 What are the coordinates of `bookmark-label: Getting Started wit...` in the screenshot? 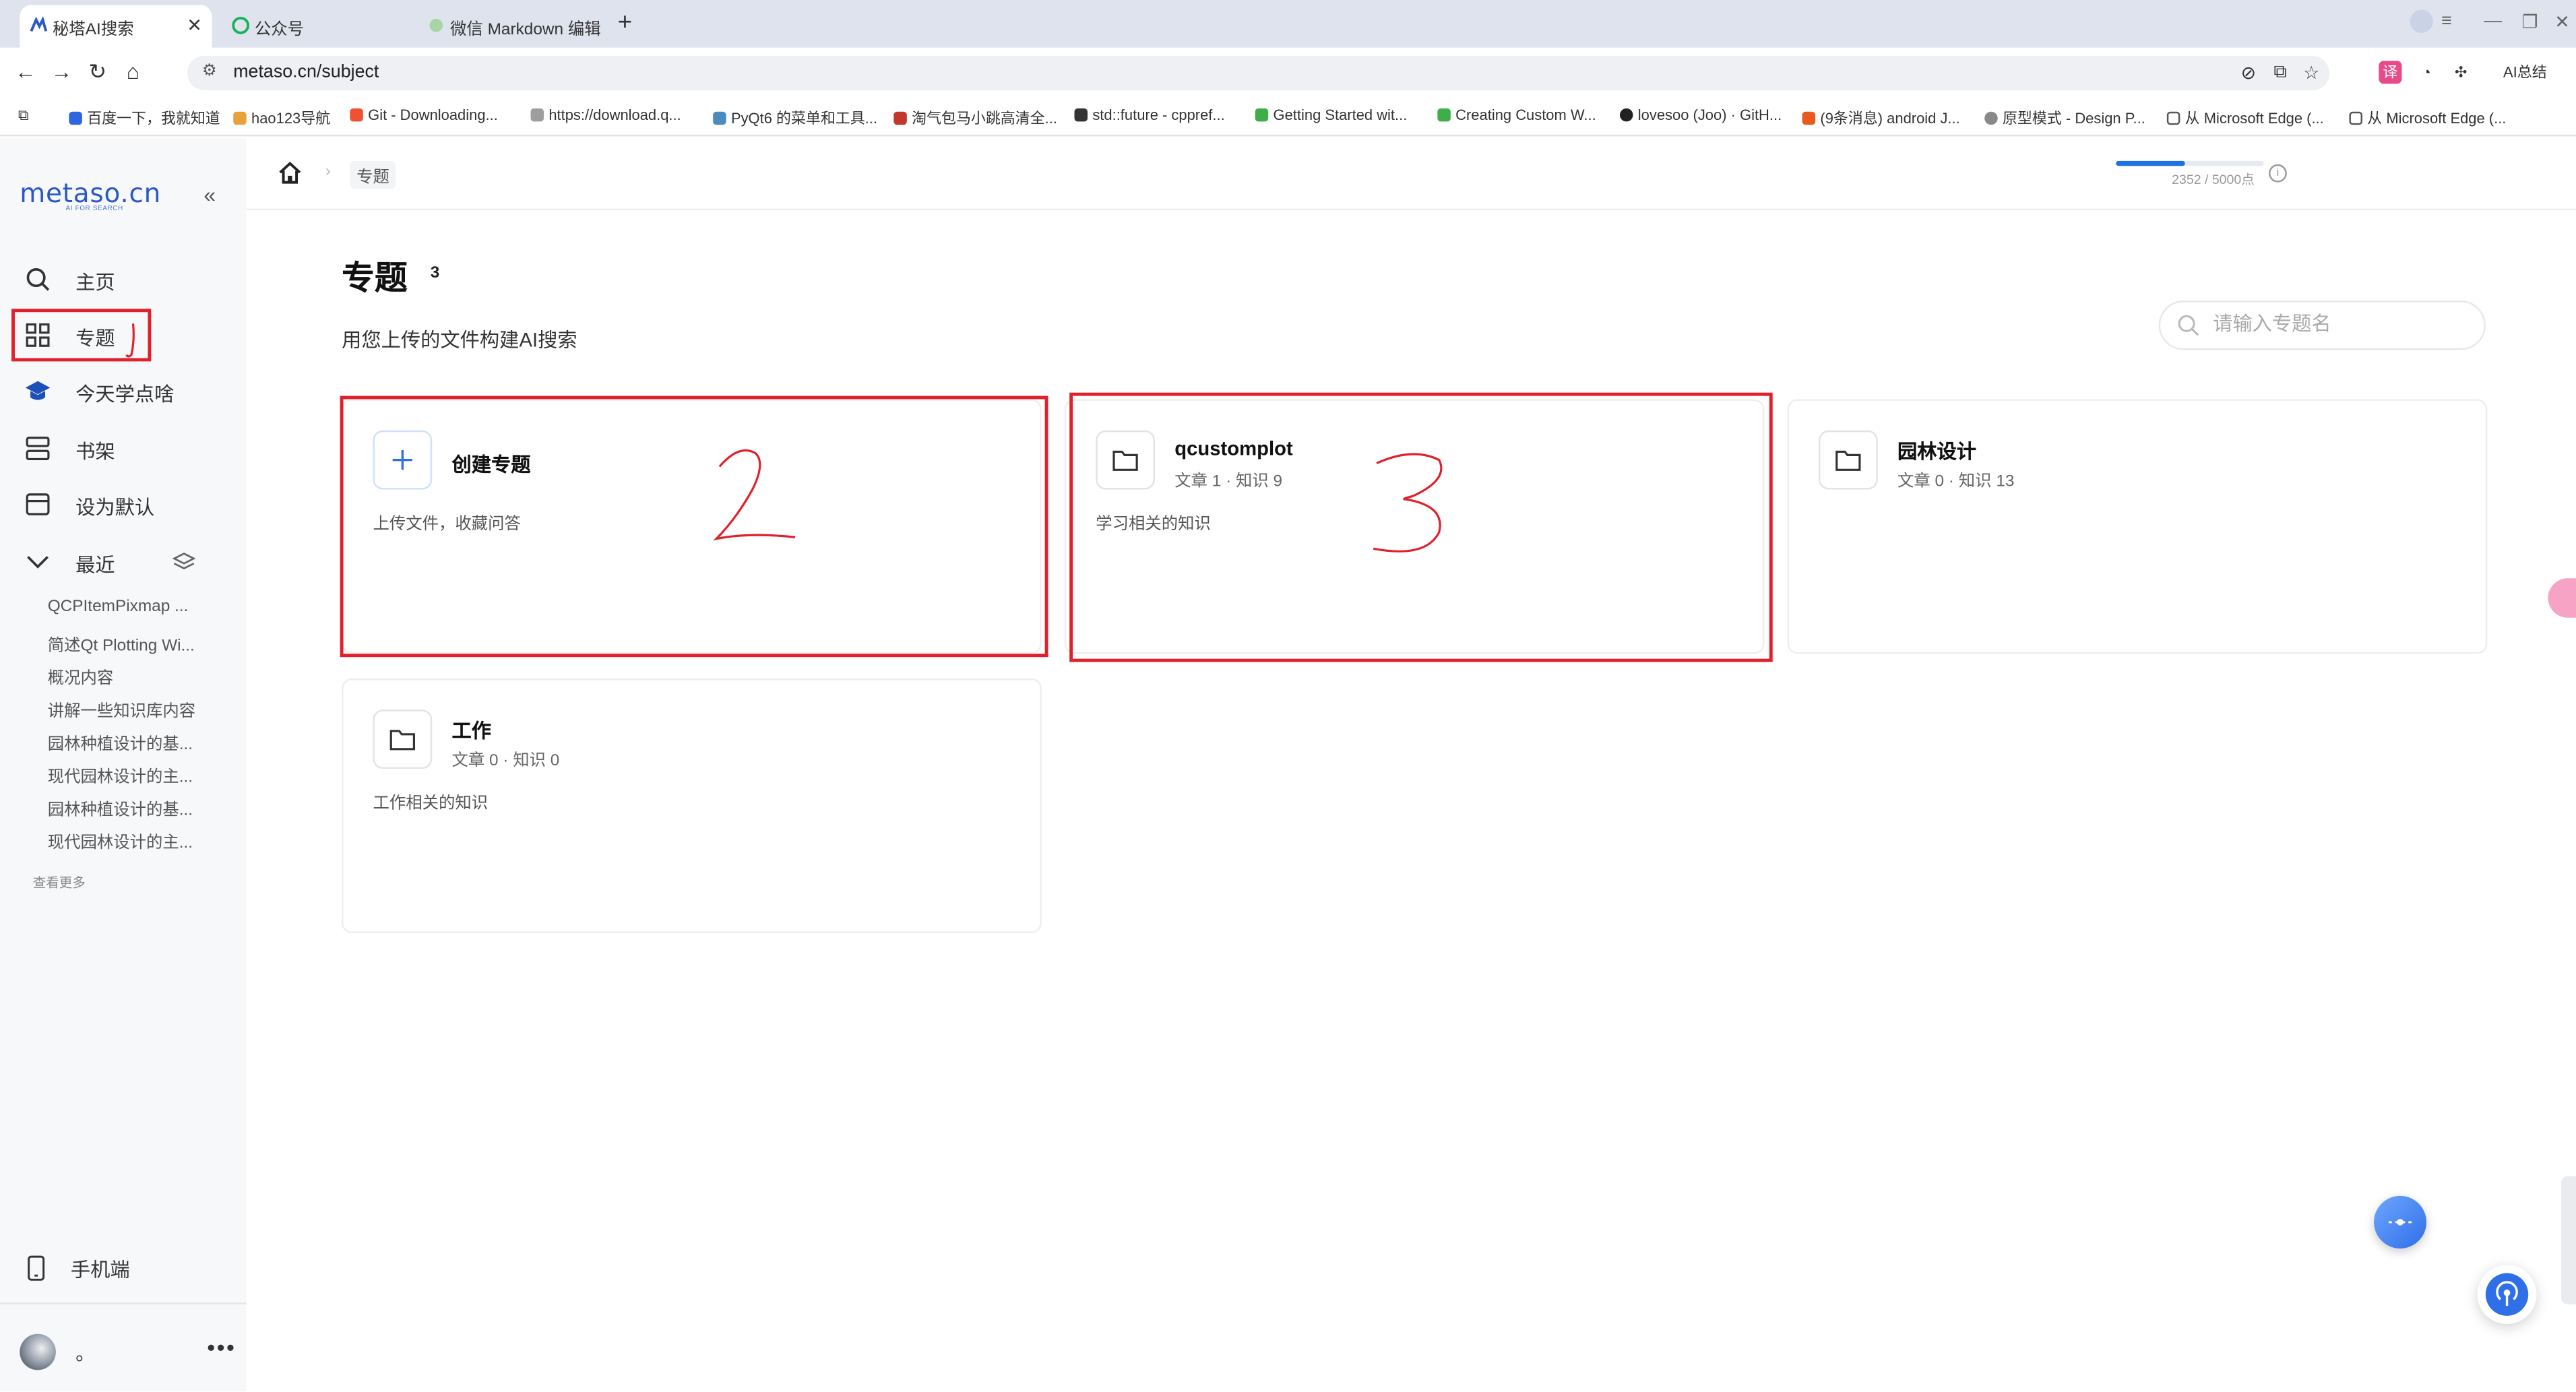 It's located at (1340, 114).